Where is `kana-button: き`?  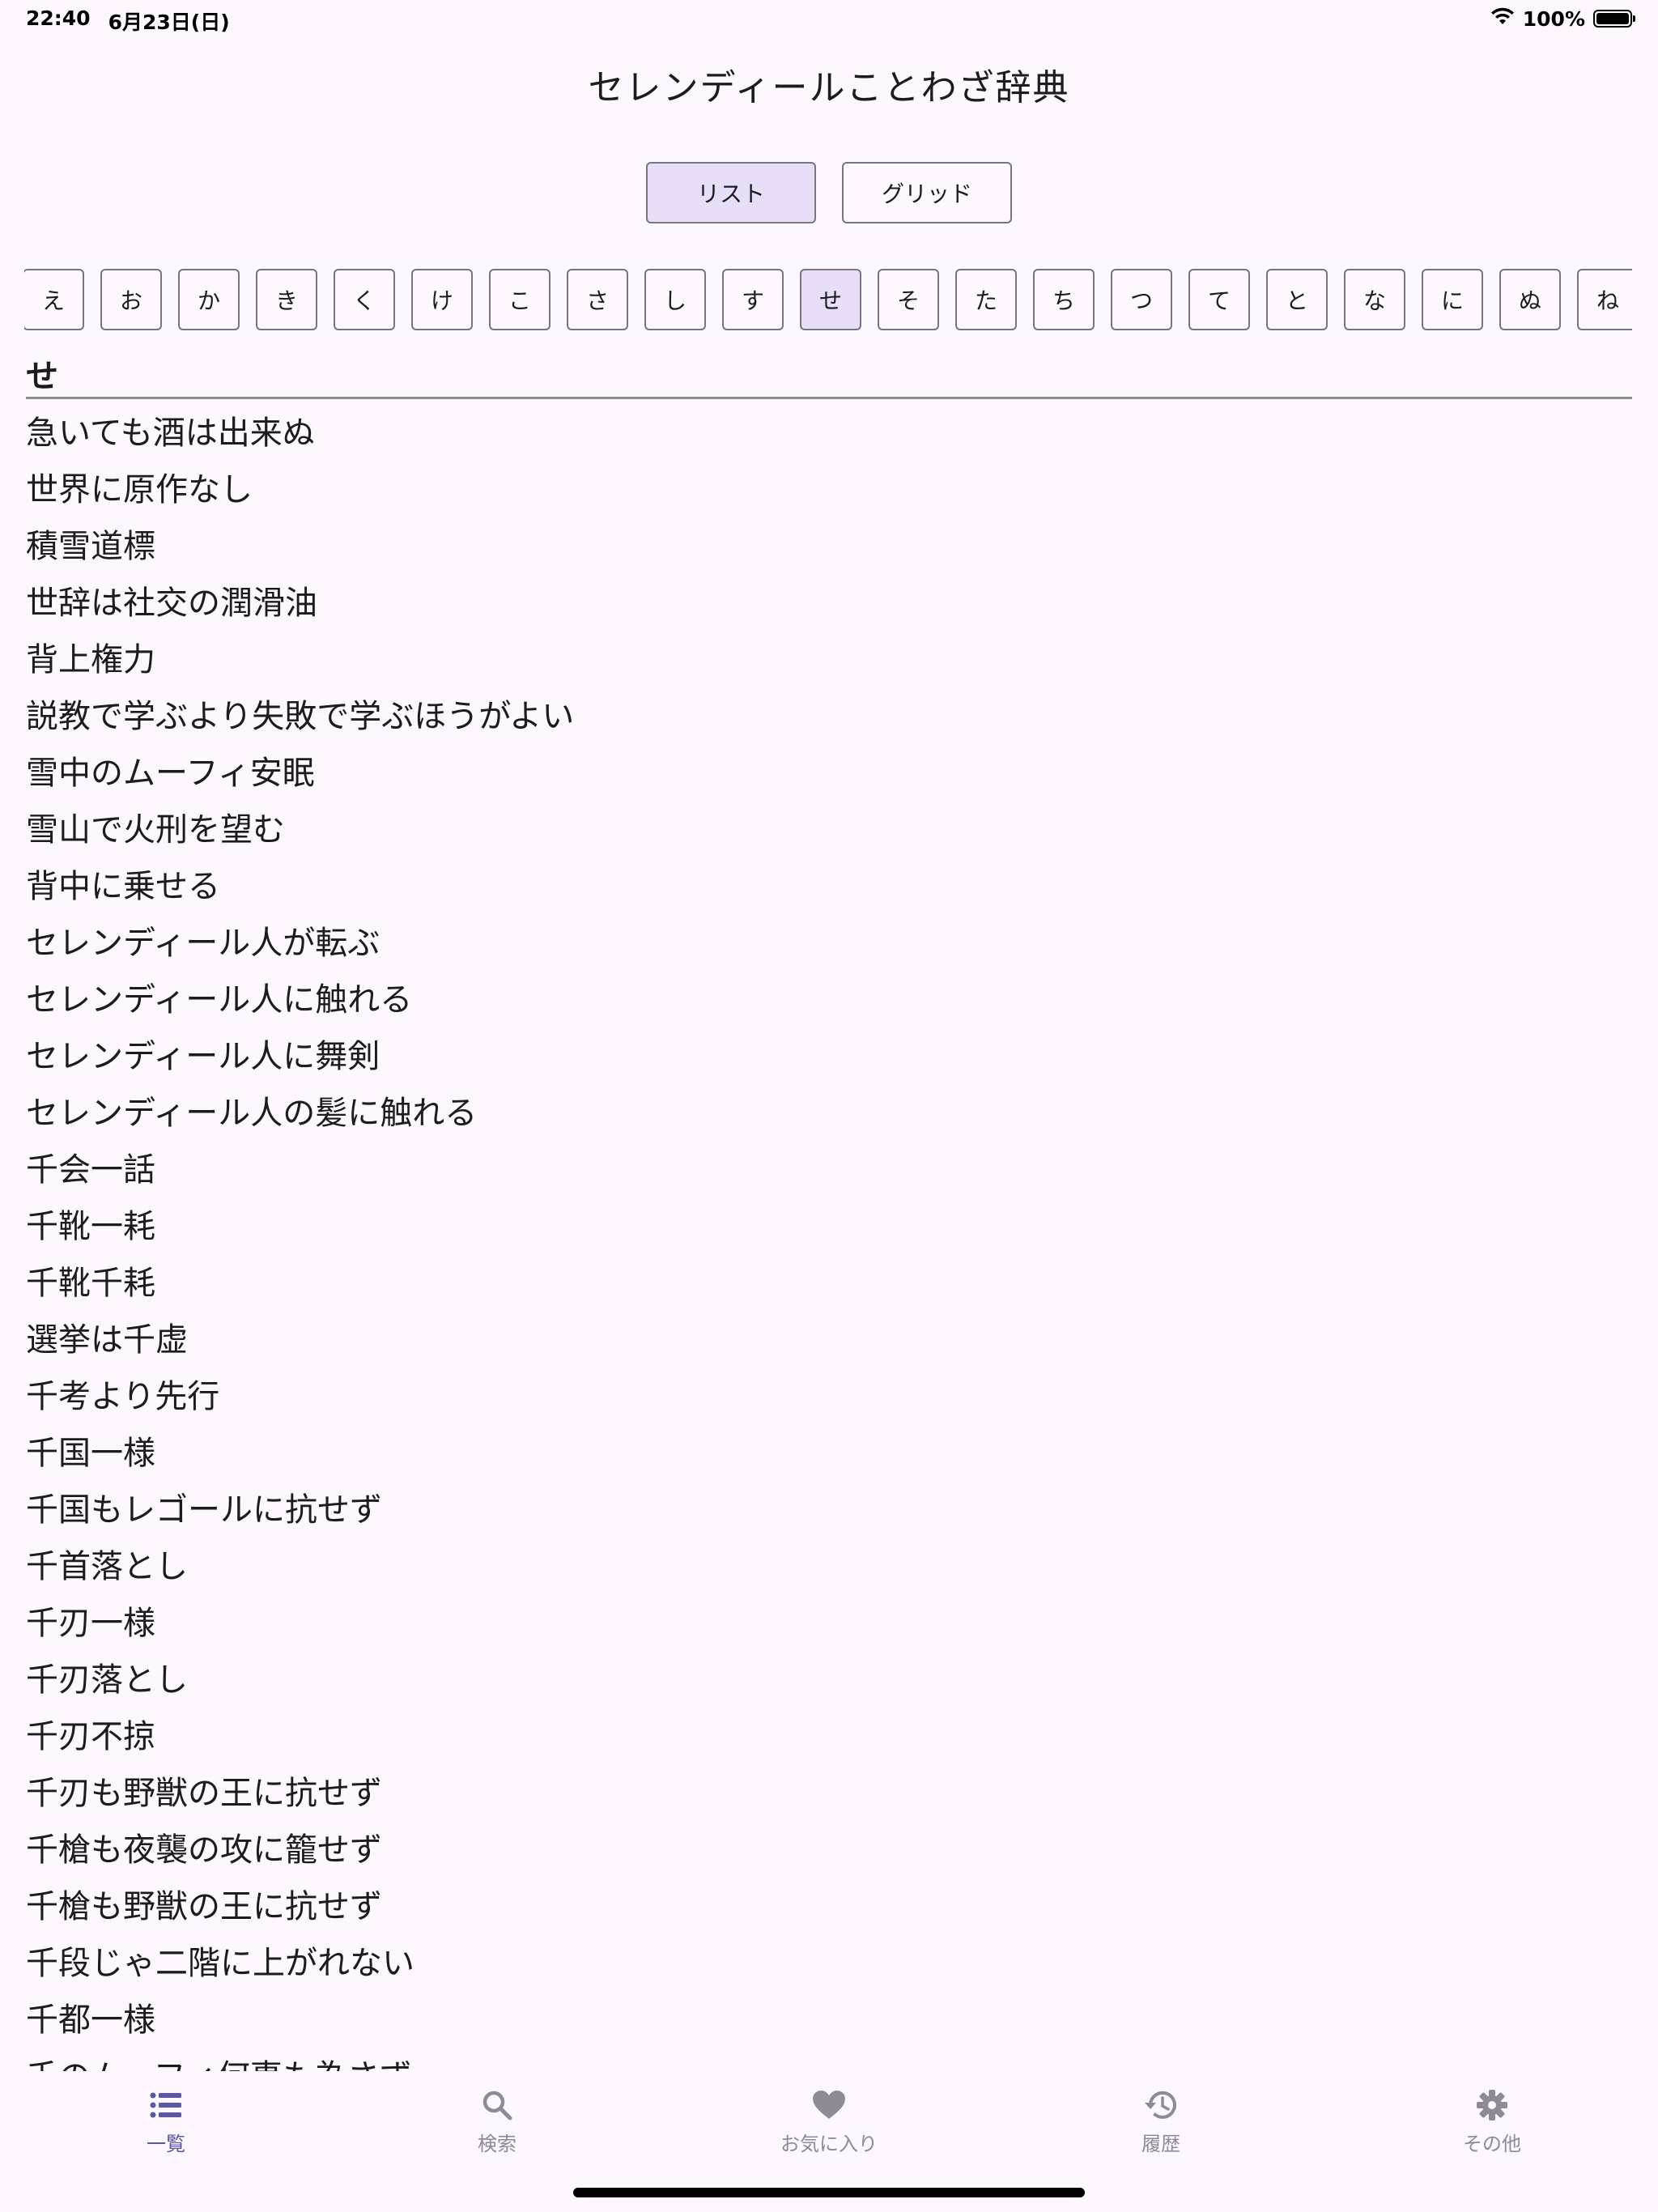
kana-button: き is located at coordinates (286, 299).